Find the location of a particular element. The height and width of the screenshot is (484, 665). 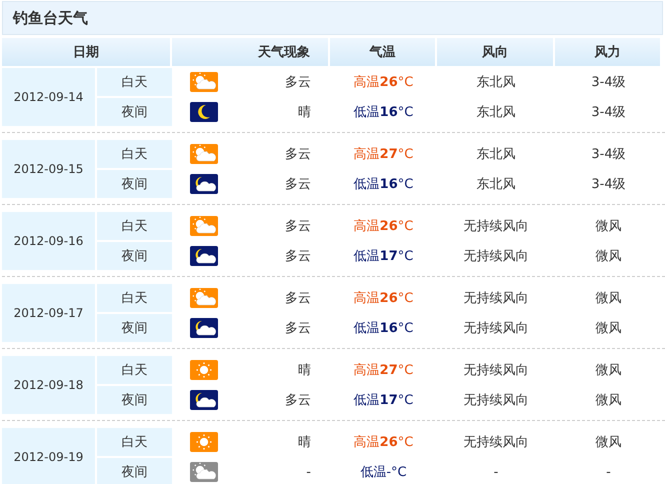

column-header: 日期 is located at coordinates (87, 52).